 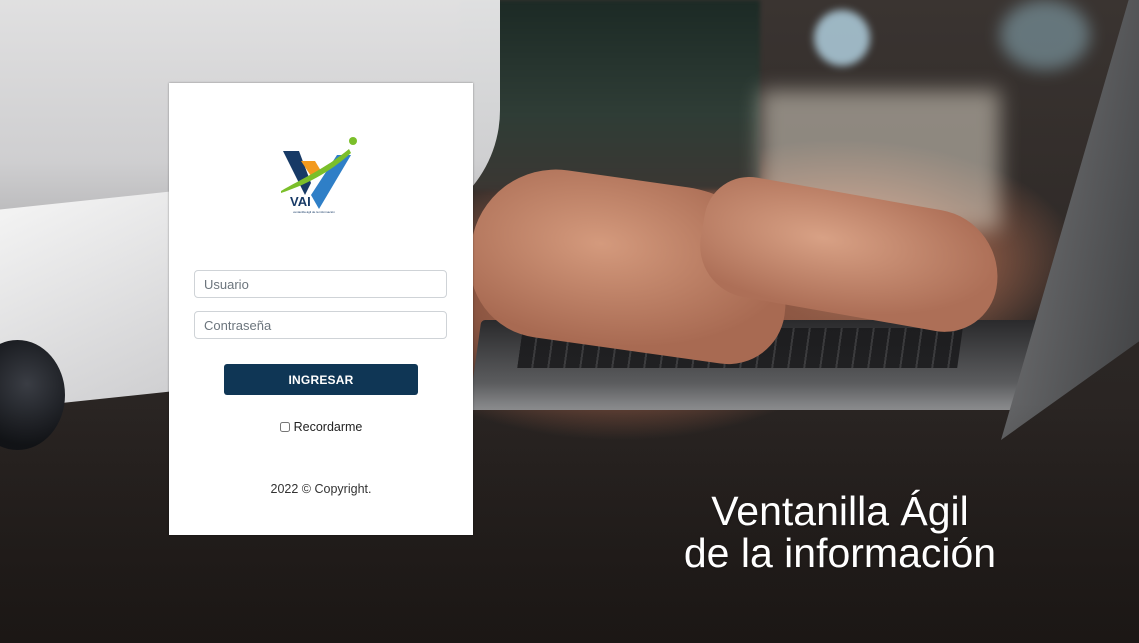 I want to click on logo-tagline: ventanilla ágil de la información, so click(x=314, y=212).